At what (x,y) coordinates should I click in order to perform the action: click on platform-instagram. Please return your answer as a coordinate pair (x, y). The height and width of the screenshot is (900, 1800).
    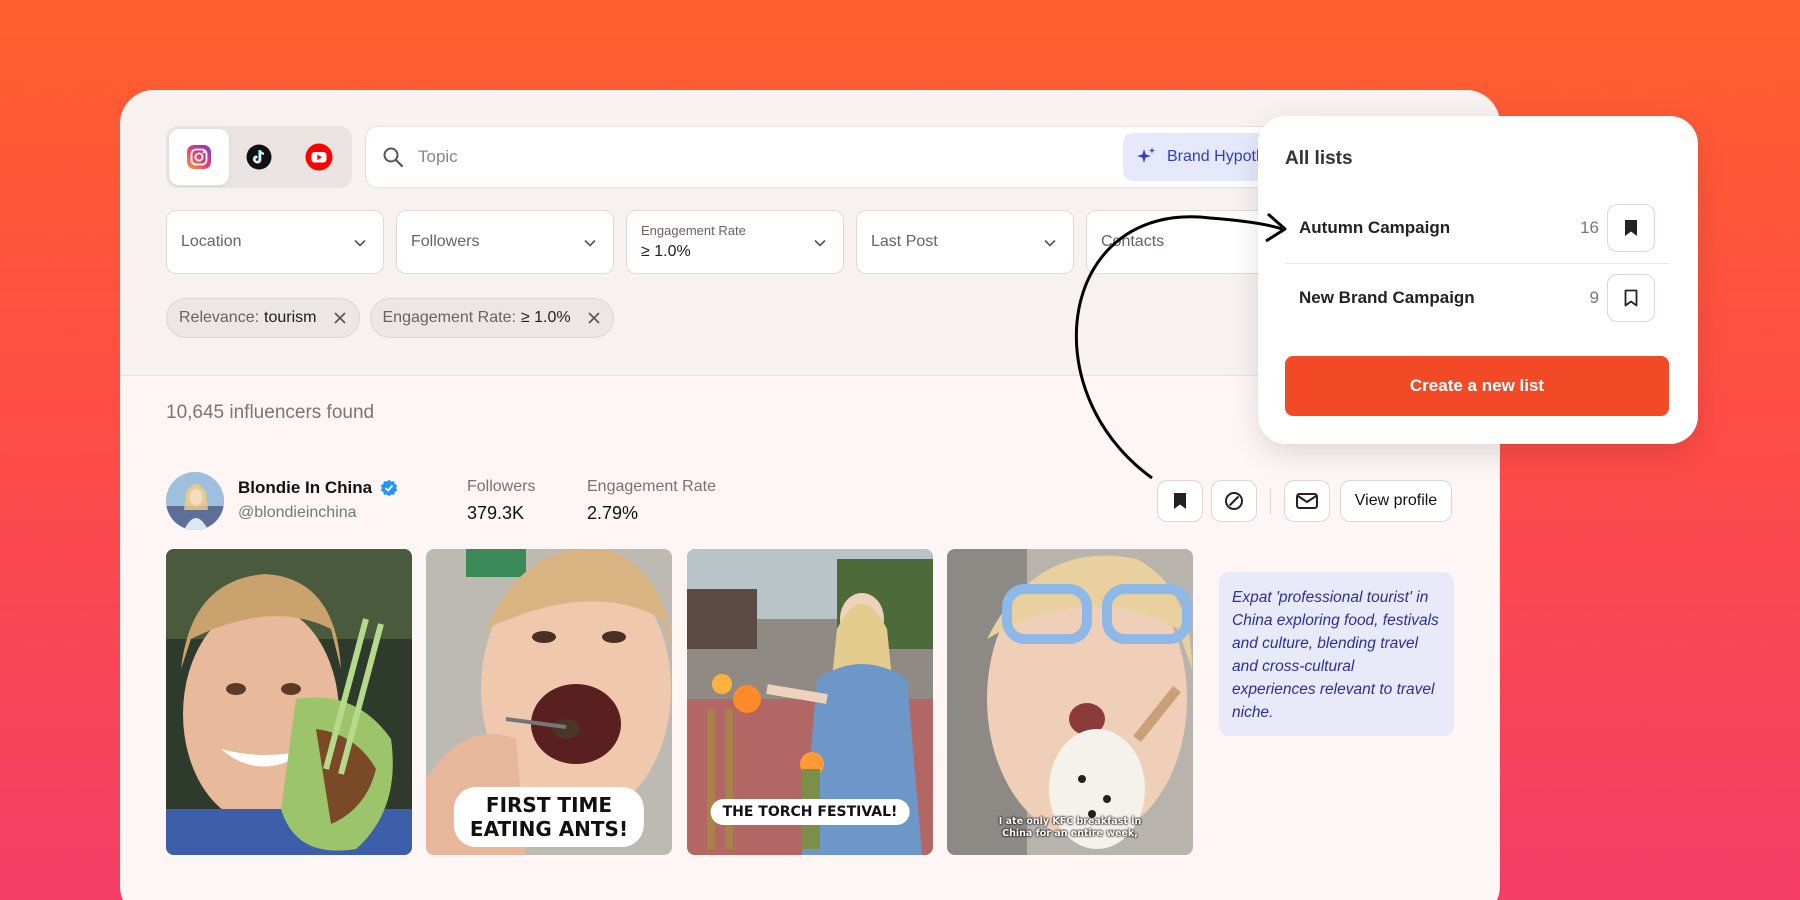
    Looking at the image, I should click on (199, 157).